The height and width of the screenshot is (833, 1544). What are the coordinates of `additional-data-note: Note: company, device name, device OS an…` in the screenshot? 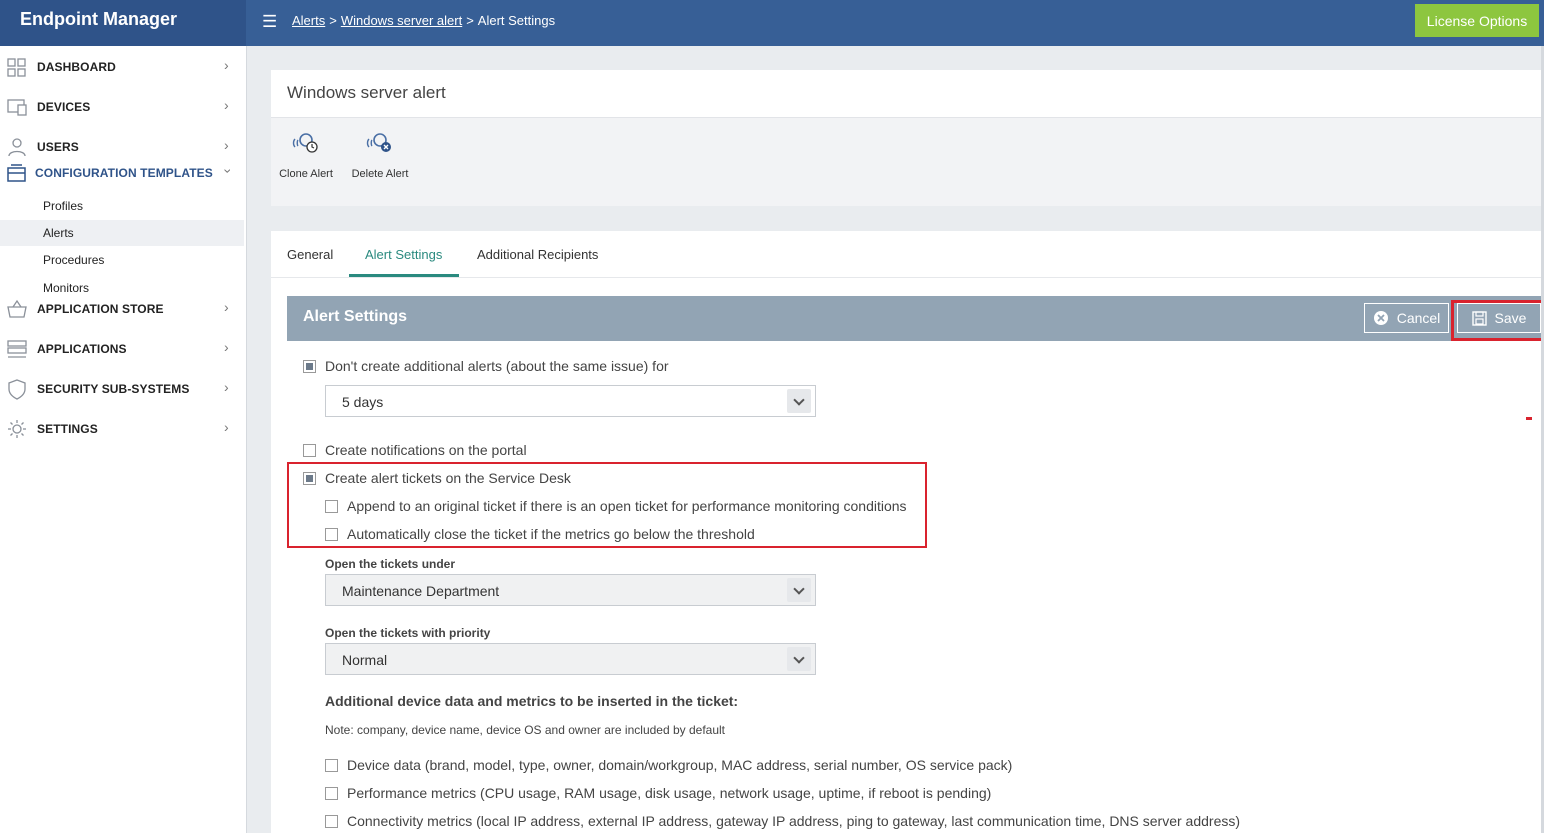 It's located at (525, 730).